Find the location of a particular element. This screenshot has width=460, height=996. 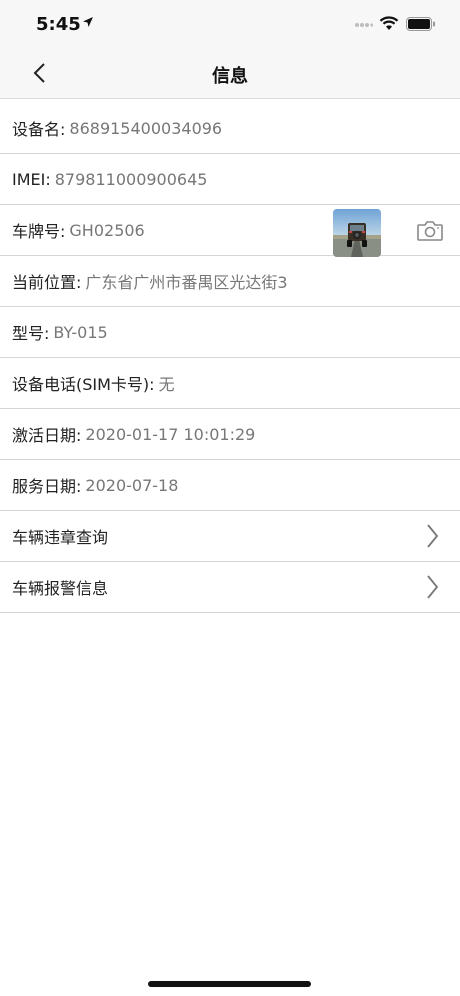

vehicle-photo-thumbnail is located at coordinates (357, 233).